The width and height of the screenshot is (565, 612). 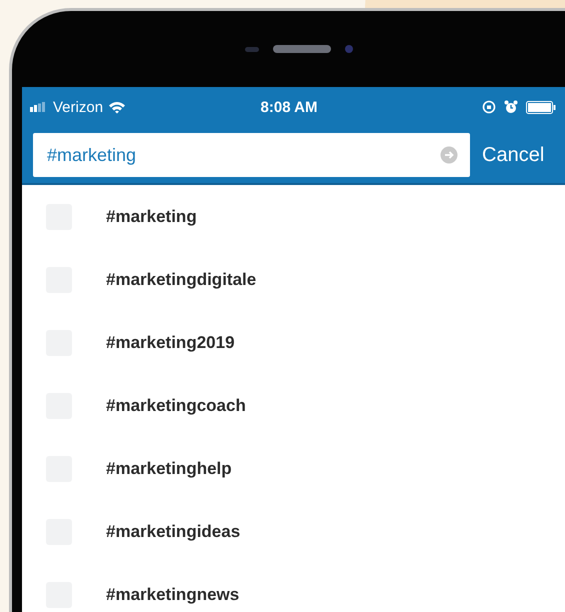 I want to click on alarm-icon, so click(x=511, y=107).